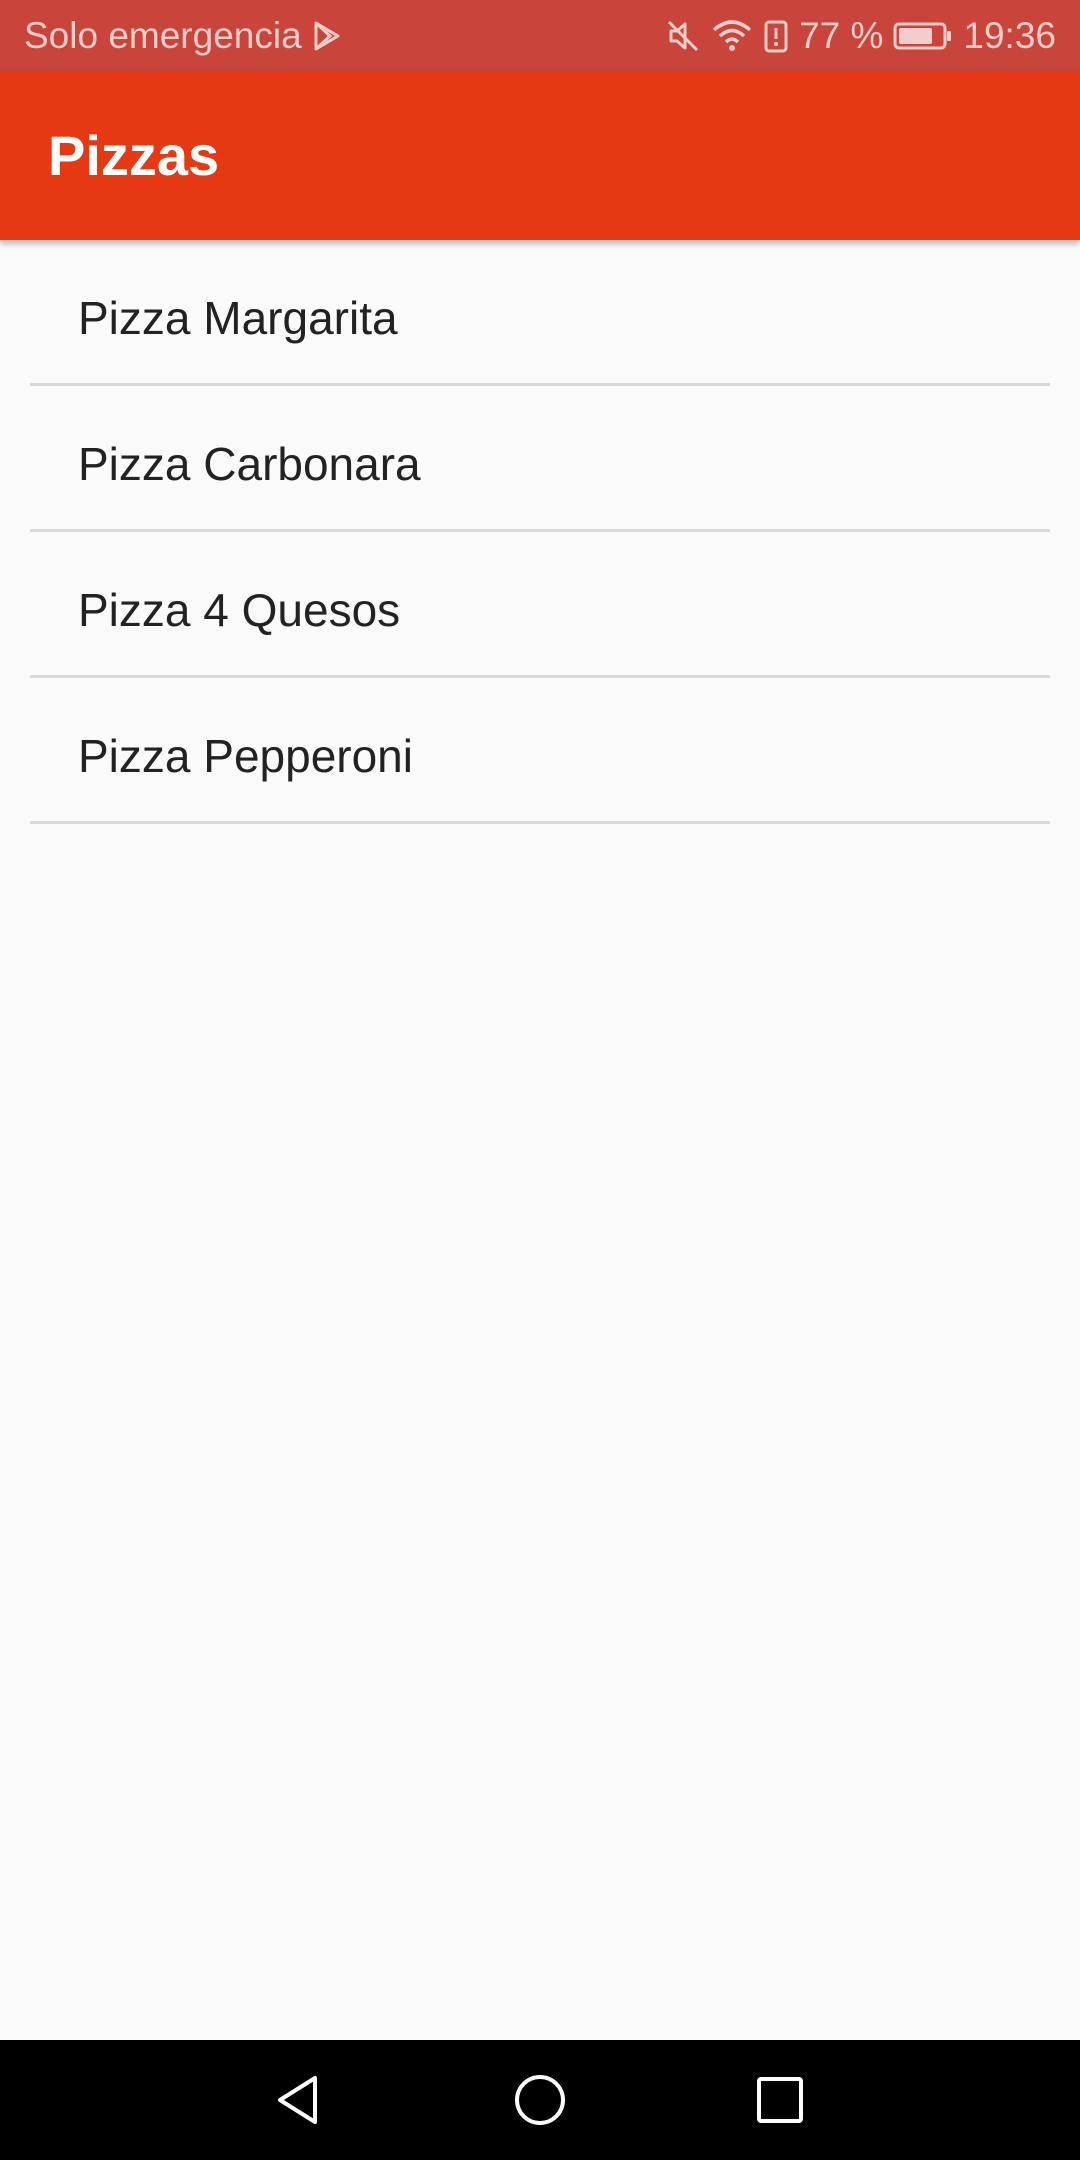 This screenshot has width=1080, height=2160. What do you see at coordinates (540, 35) in the screenshot?
I see `status-bar: Solo emergencia 77 % 19:36` at bounding box center [540, 35].